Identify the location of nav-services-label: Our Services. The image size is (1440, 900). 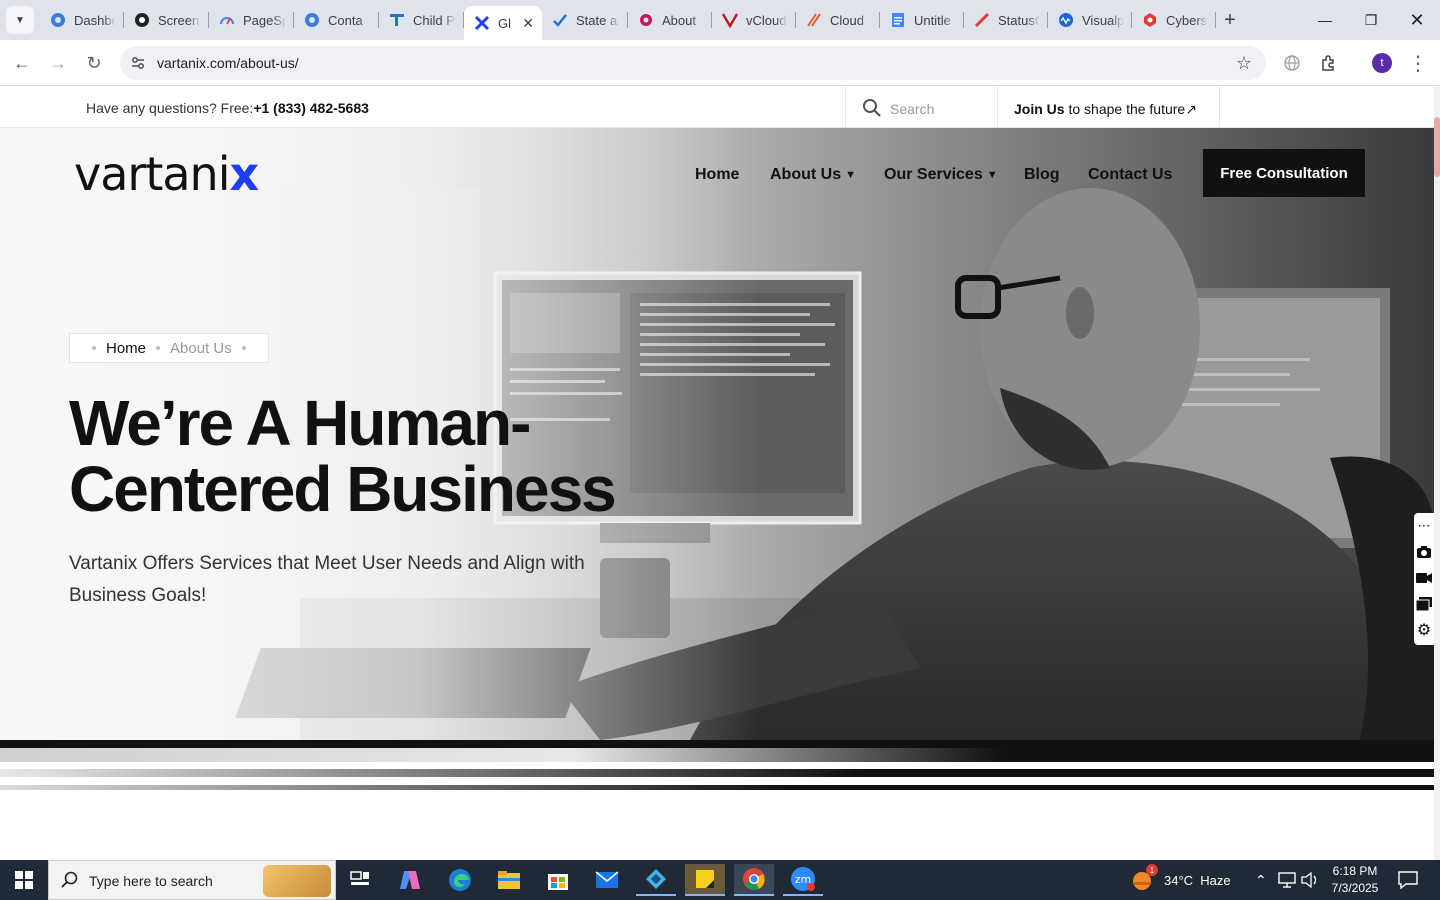
(933, 174).